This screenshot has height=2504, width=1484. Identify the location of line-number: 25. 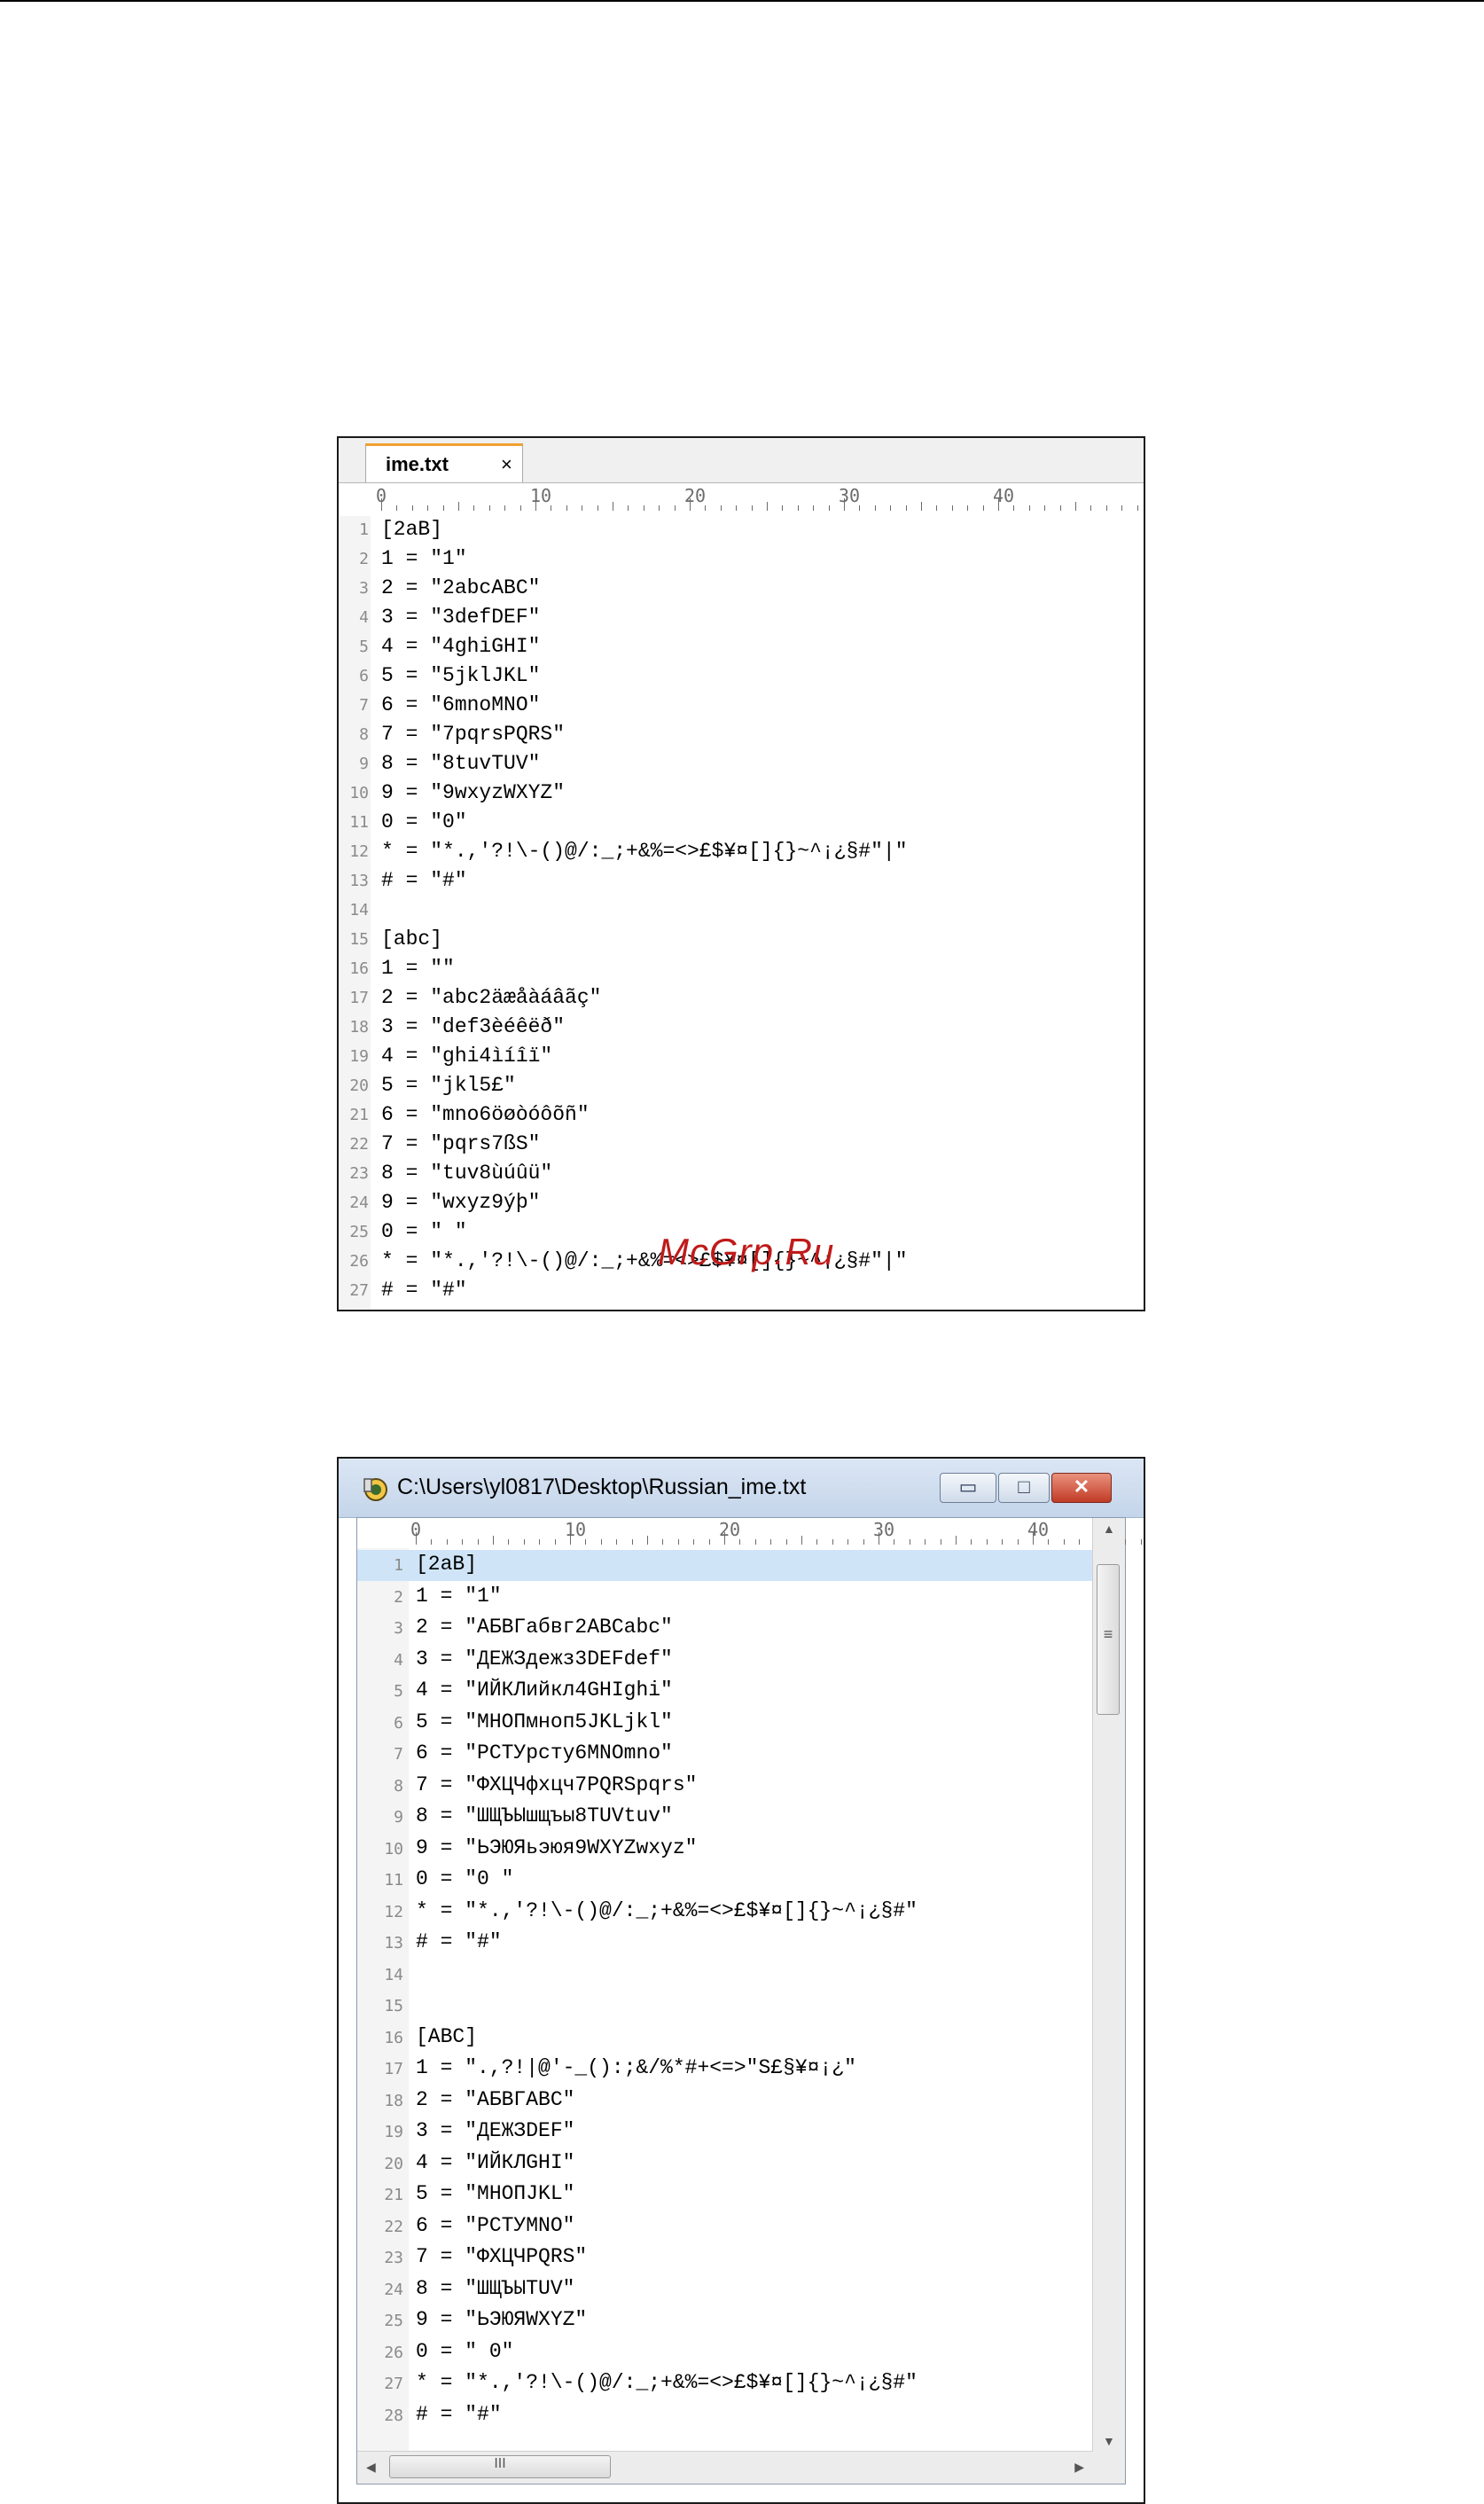
(359, 1232).